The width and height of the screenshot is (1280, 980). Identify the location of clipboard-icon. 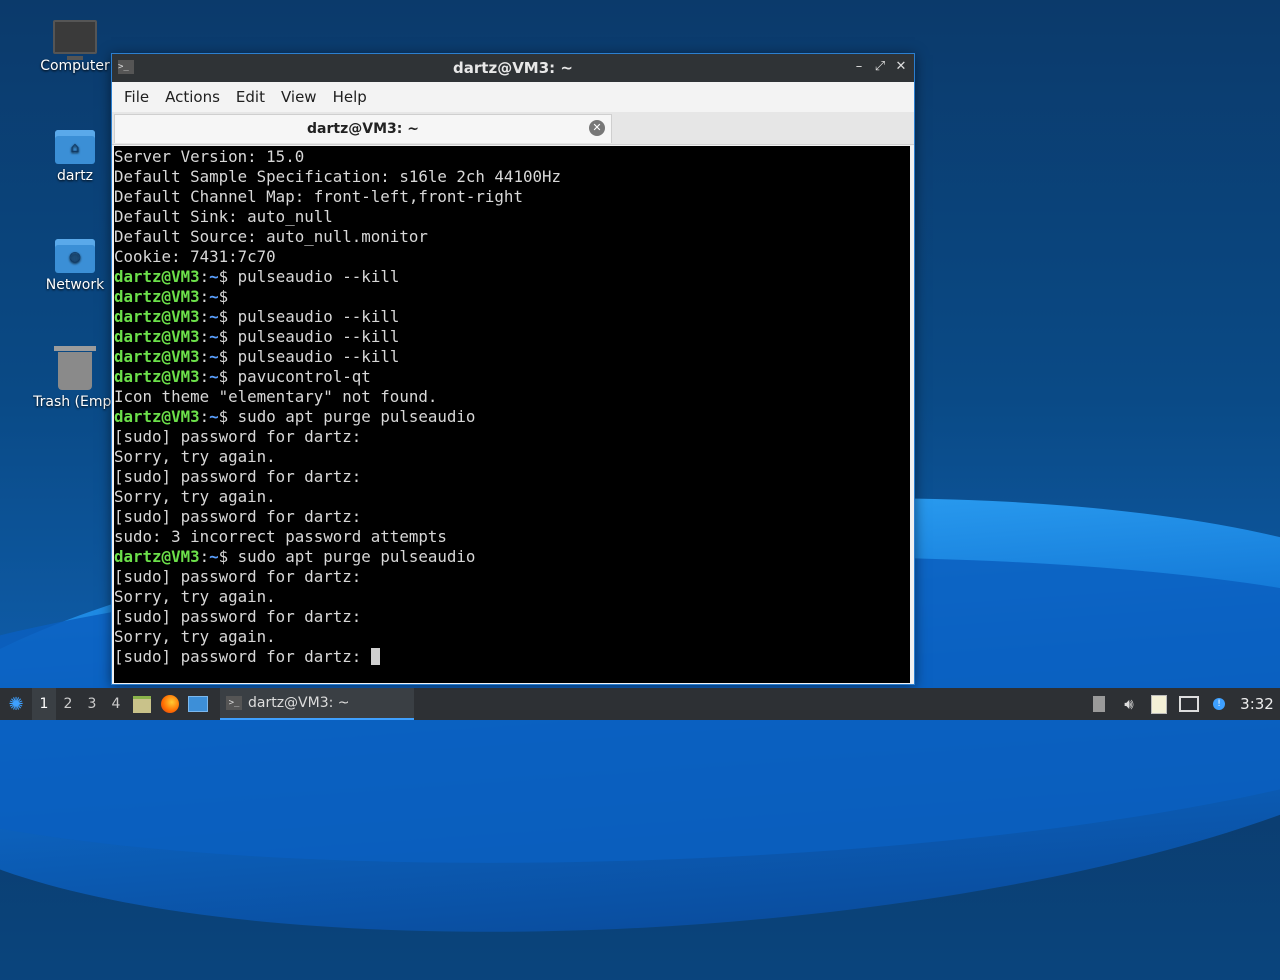
(1159, 704).